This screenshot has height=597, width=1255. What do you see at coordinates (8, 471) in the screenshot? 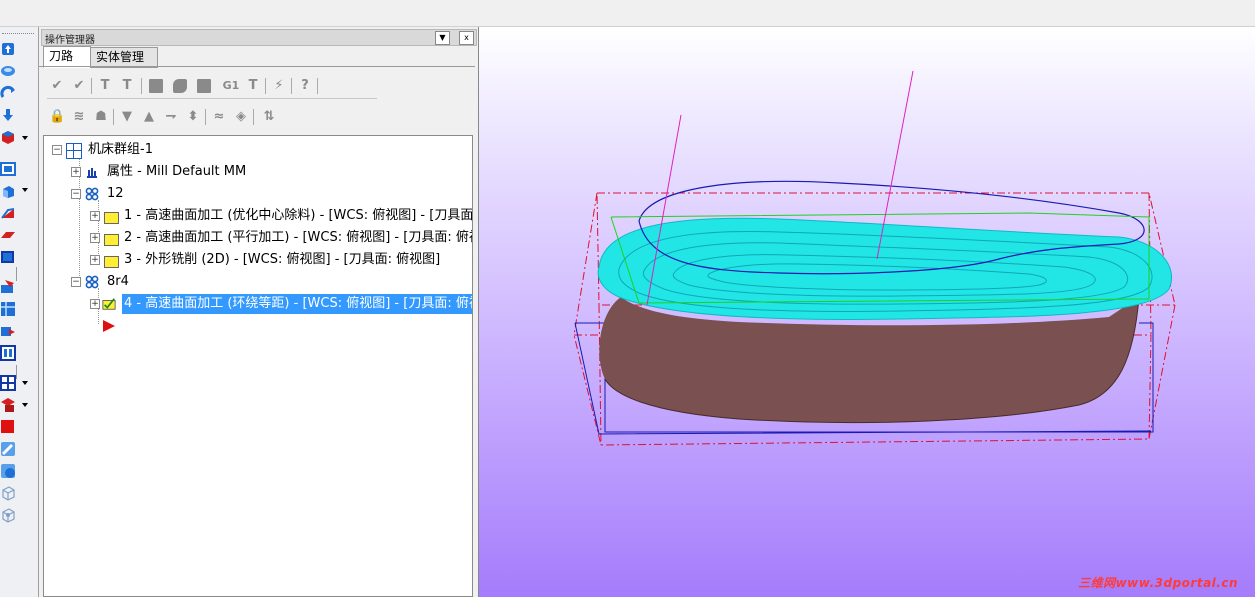
I see `shade-mode-icon` at bounding box center [8, 471].